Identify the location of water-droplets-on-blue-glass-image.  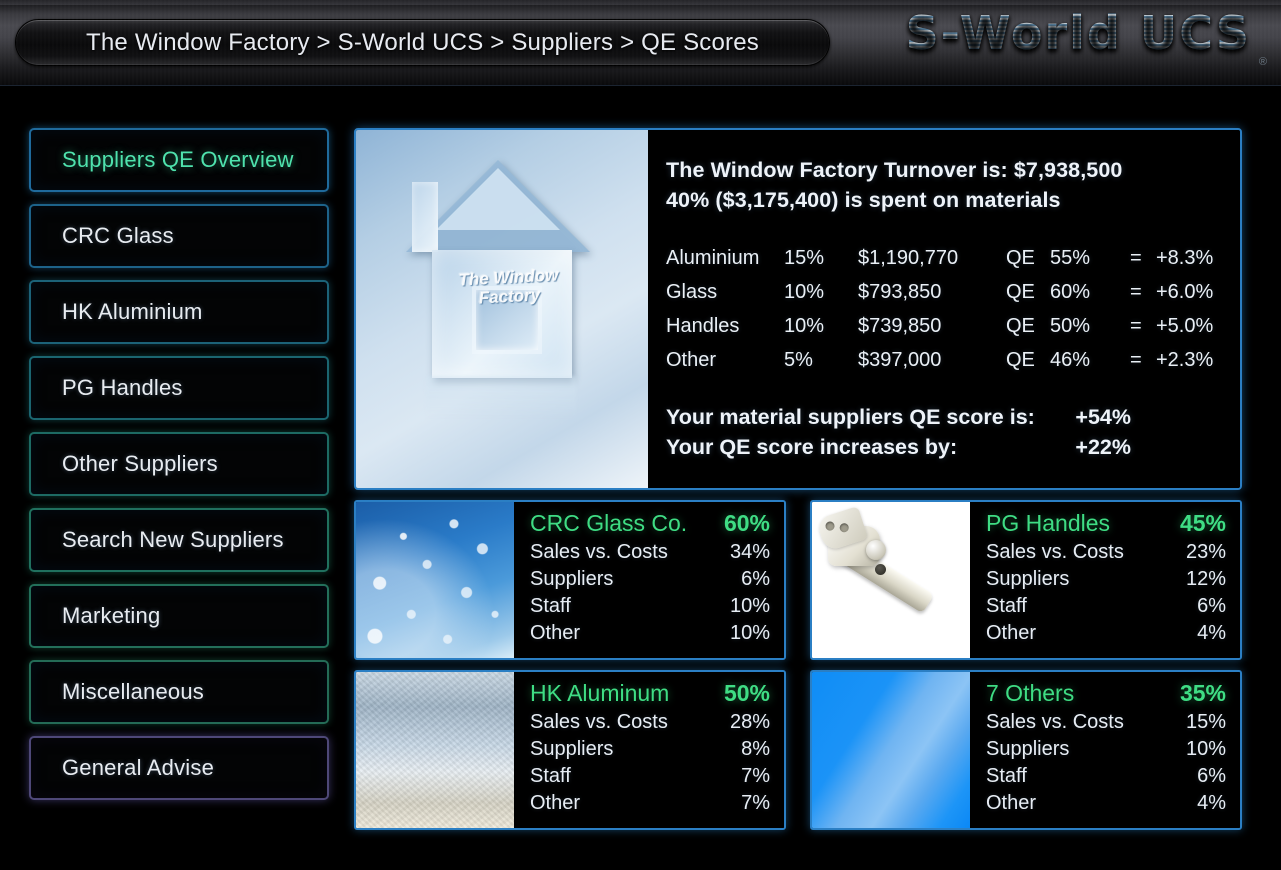
(435, 580).